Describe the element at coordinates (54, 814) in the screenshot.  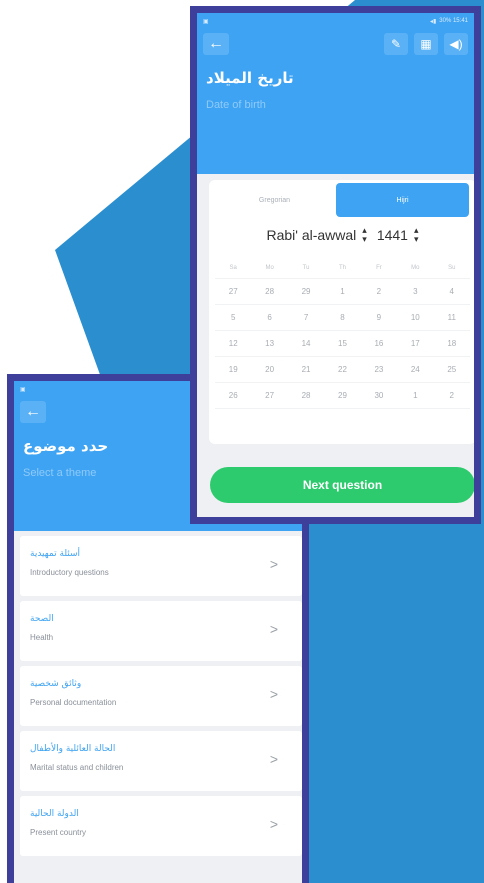
I see `item-title-ar: الدولة الحالية` at that location.